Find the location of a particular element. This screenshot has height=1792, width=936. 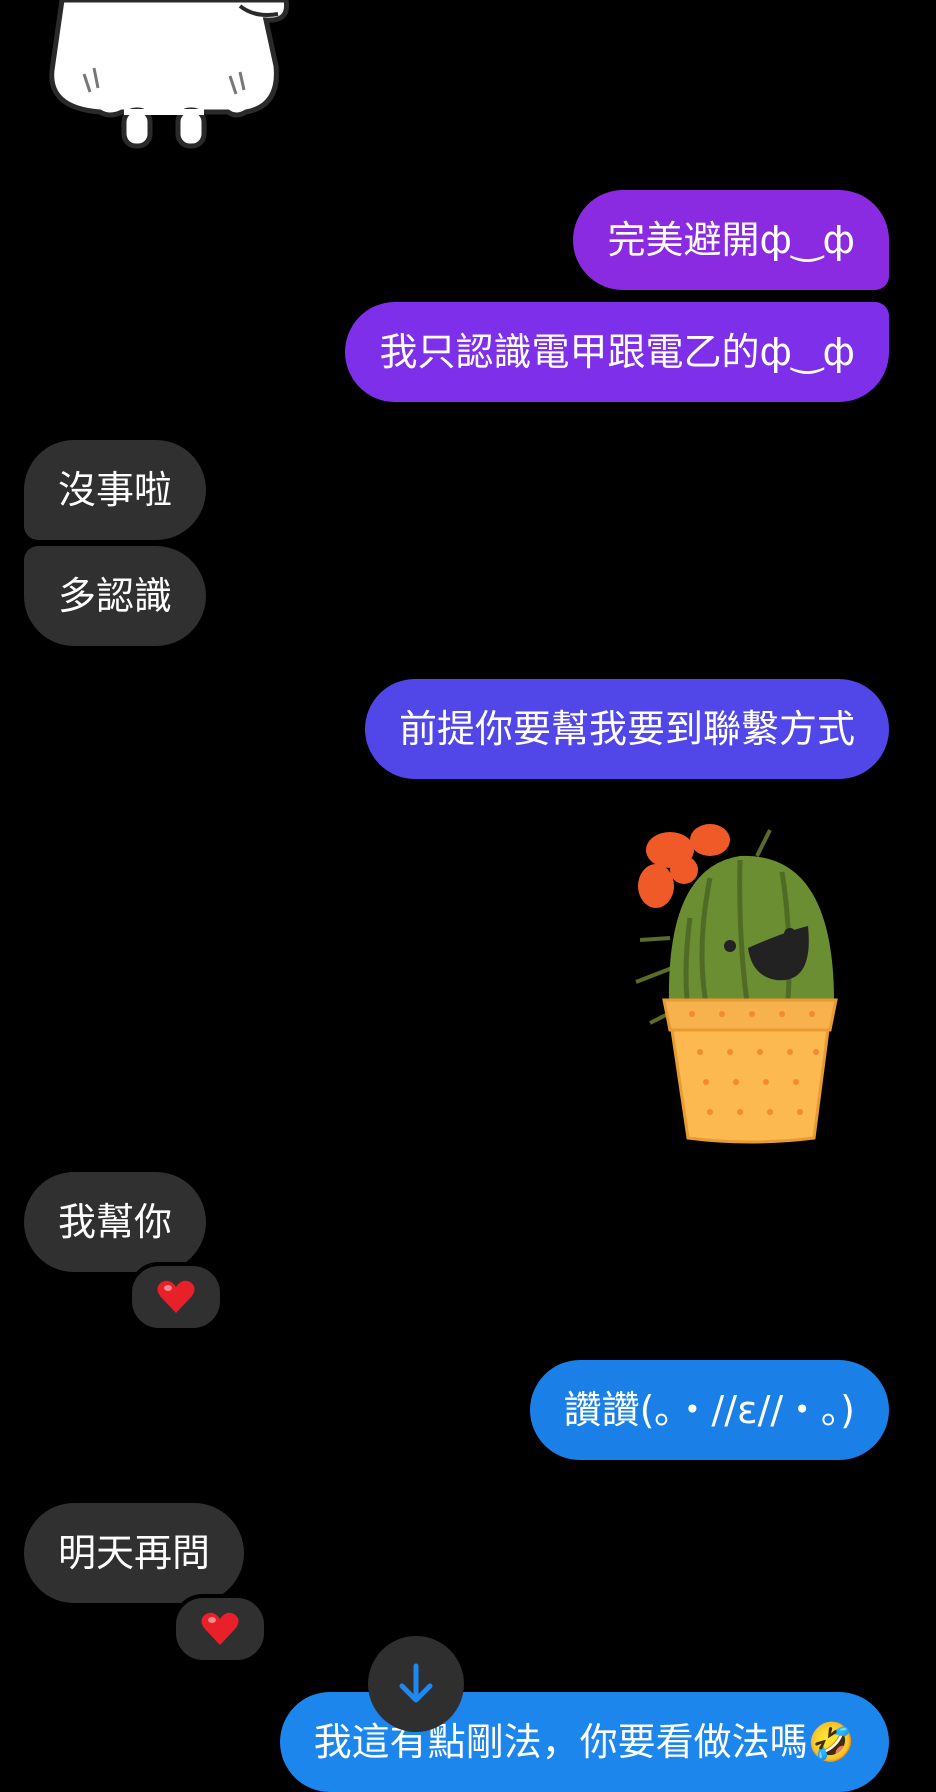

message-bubble-sent: 我這有點剛法，你要看做法嗎🤣 is located at coordinates (584, 1742).